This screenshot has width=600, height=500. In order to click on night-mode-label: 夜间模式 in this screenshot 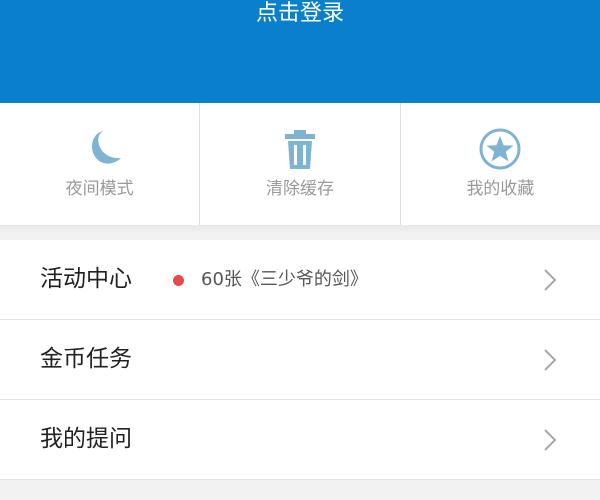, I will do `click(99, 189)`.